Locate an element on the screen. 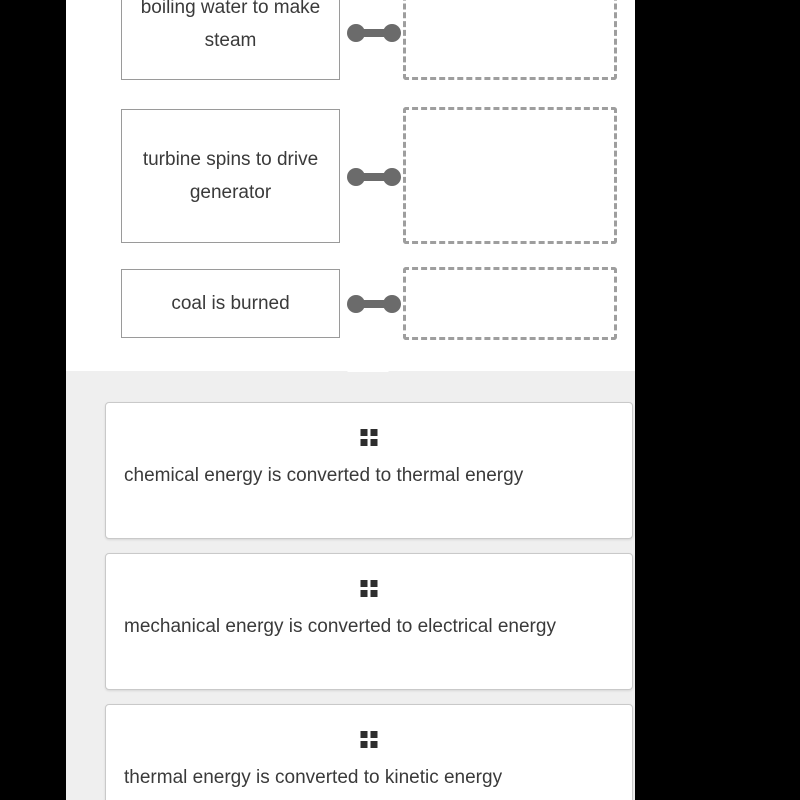  prompt-box-coal-is-burned: coal is burned is located at coordinates (230, 303).